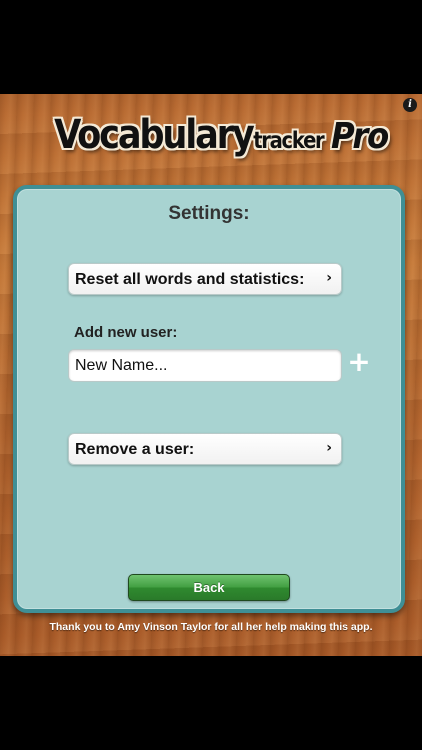  I want to click on new-name-input, so click(205, 365).